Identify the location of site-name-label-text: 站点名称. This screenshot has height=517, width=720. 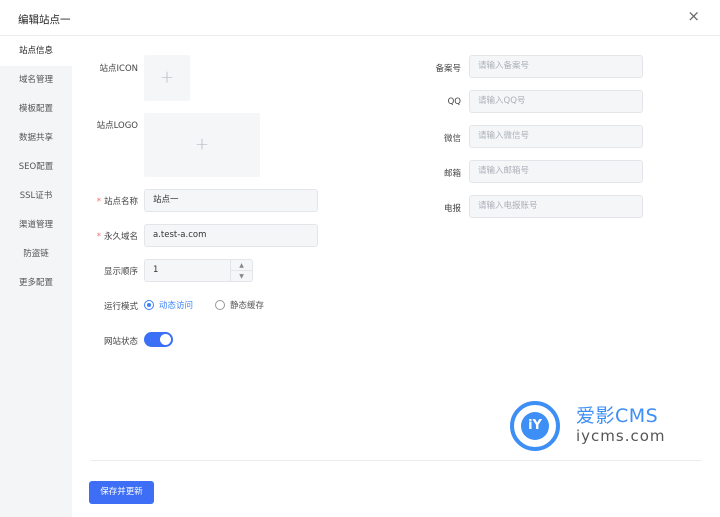
(120, 202).